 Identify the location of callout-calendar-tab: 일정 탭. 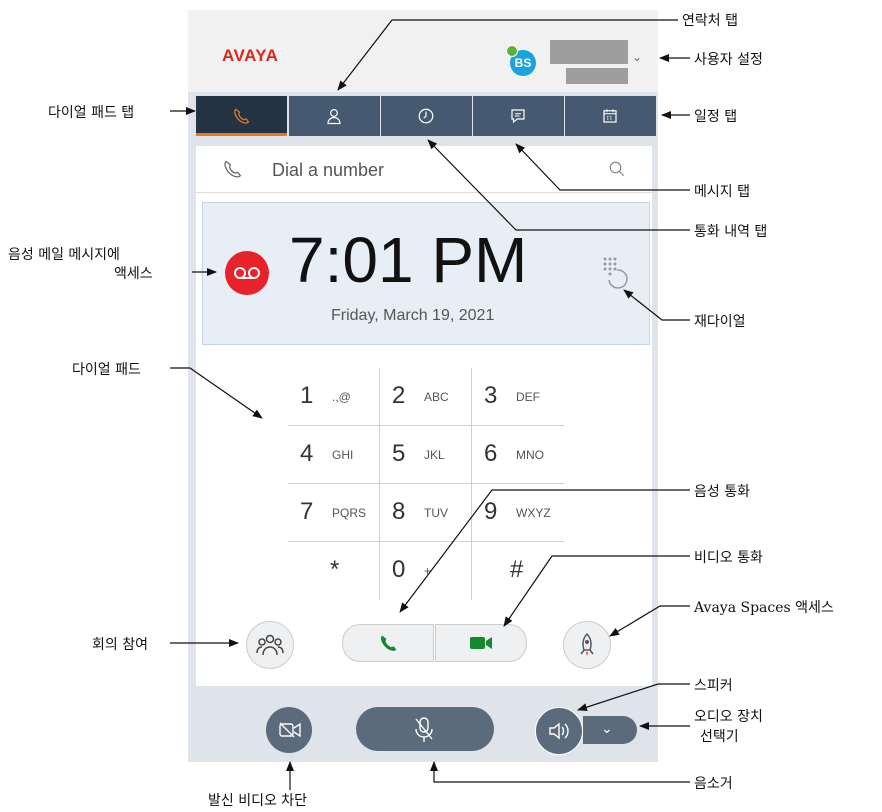
(716, 117).